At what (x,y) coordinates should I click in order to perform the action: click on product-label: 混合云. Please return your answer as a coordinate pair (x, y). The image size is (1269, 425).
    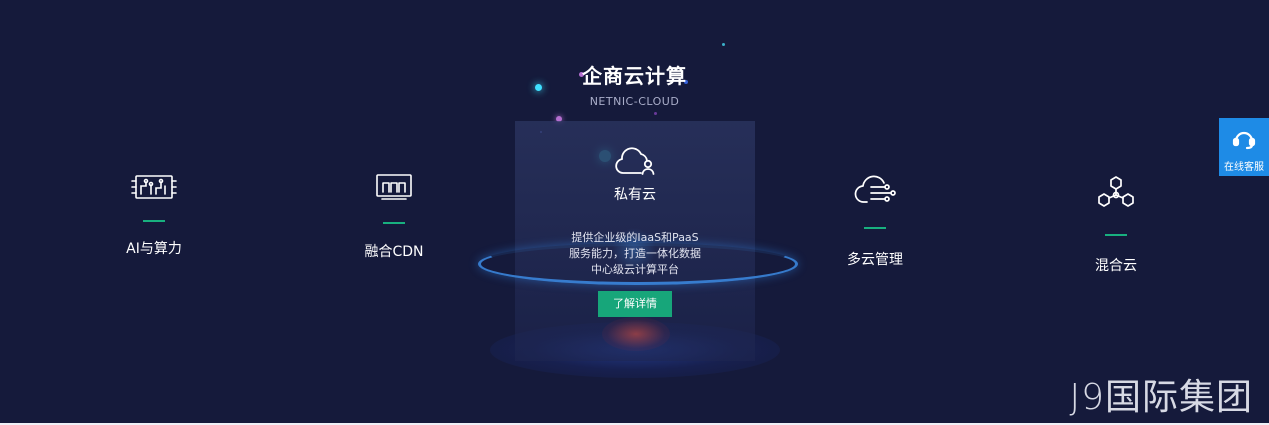
    Looking at the image, I should click on (1116, 266).